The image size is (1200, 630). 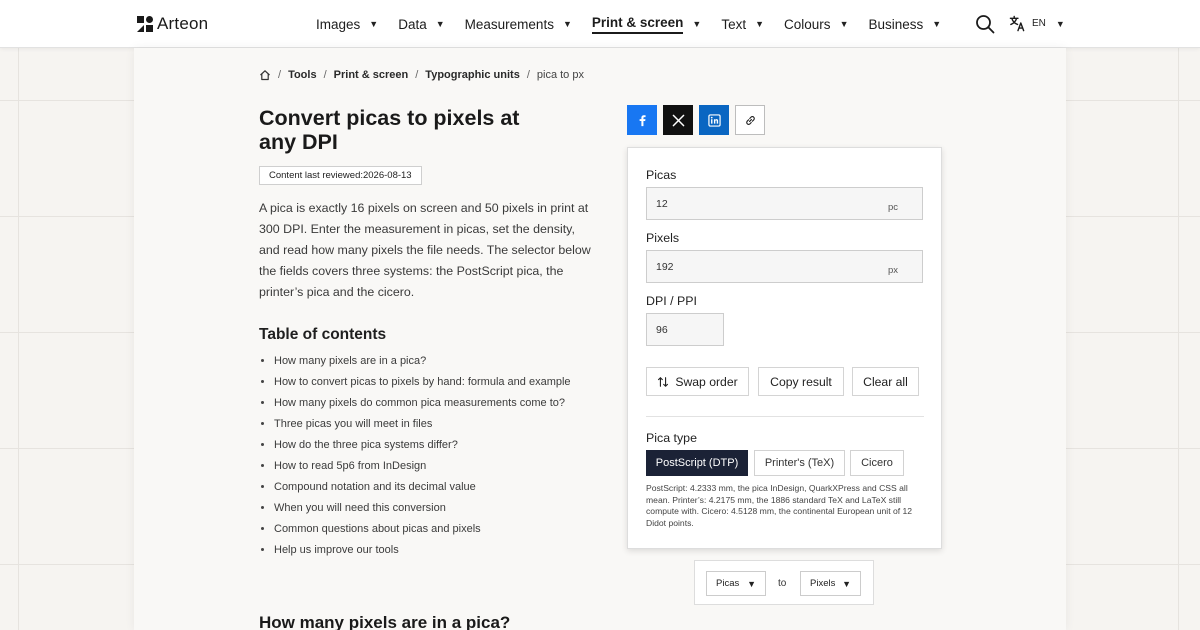 I want to click on linkedin-icon, so click(x=714, y=120).